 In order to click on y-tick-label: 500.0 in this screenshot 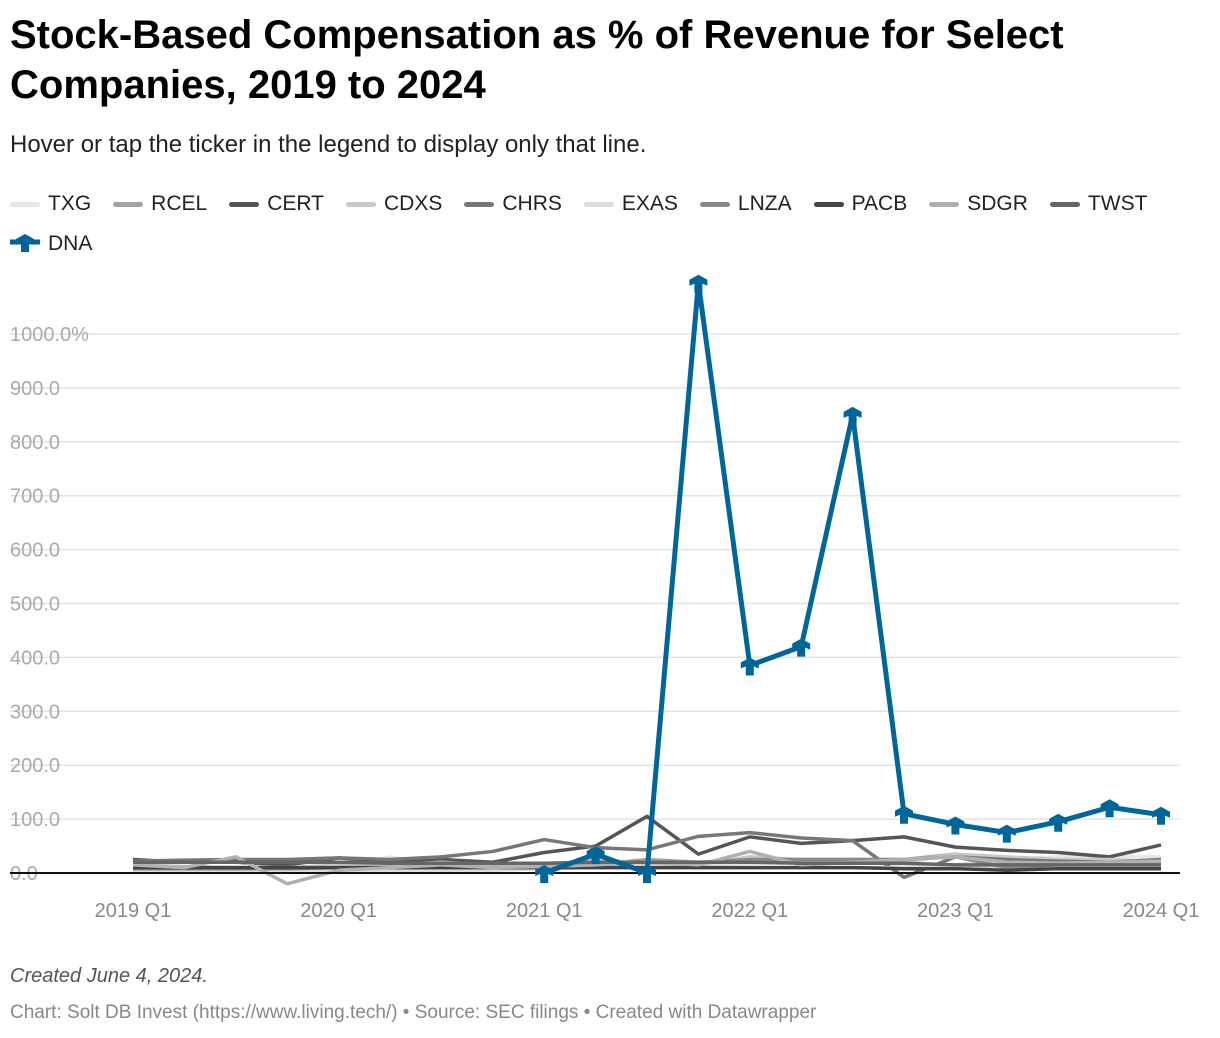, I will do `click(35, 605)`.